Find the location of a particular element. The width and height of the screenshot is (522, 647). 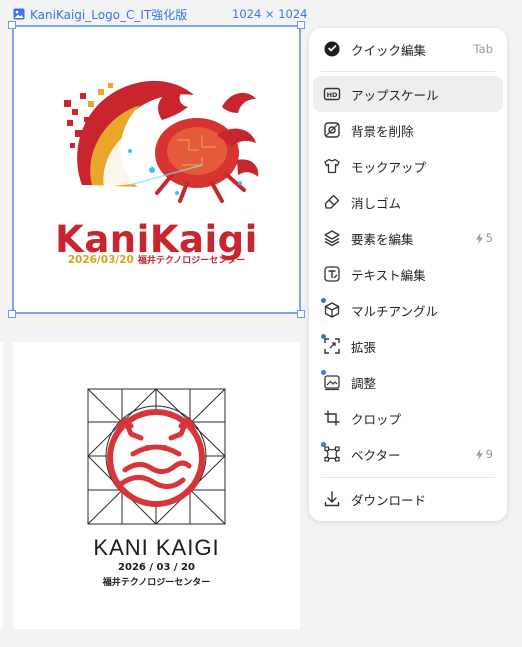

menu-item-label: ベクター is located at coordinates (376, 455).